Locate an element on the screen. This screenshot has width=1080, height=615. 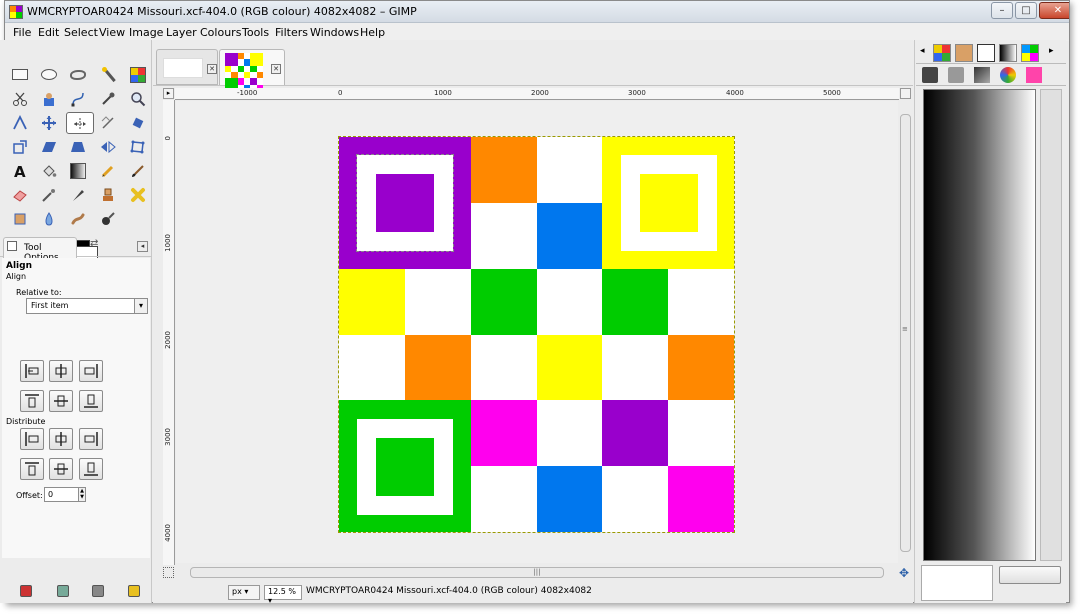
align-top-button is located at coordinates (32, 401).